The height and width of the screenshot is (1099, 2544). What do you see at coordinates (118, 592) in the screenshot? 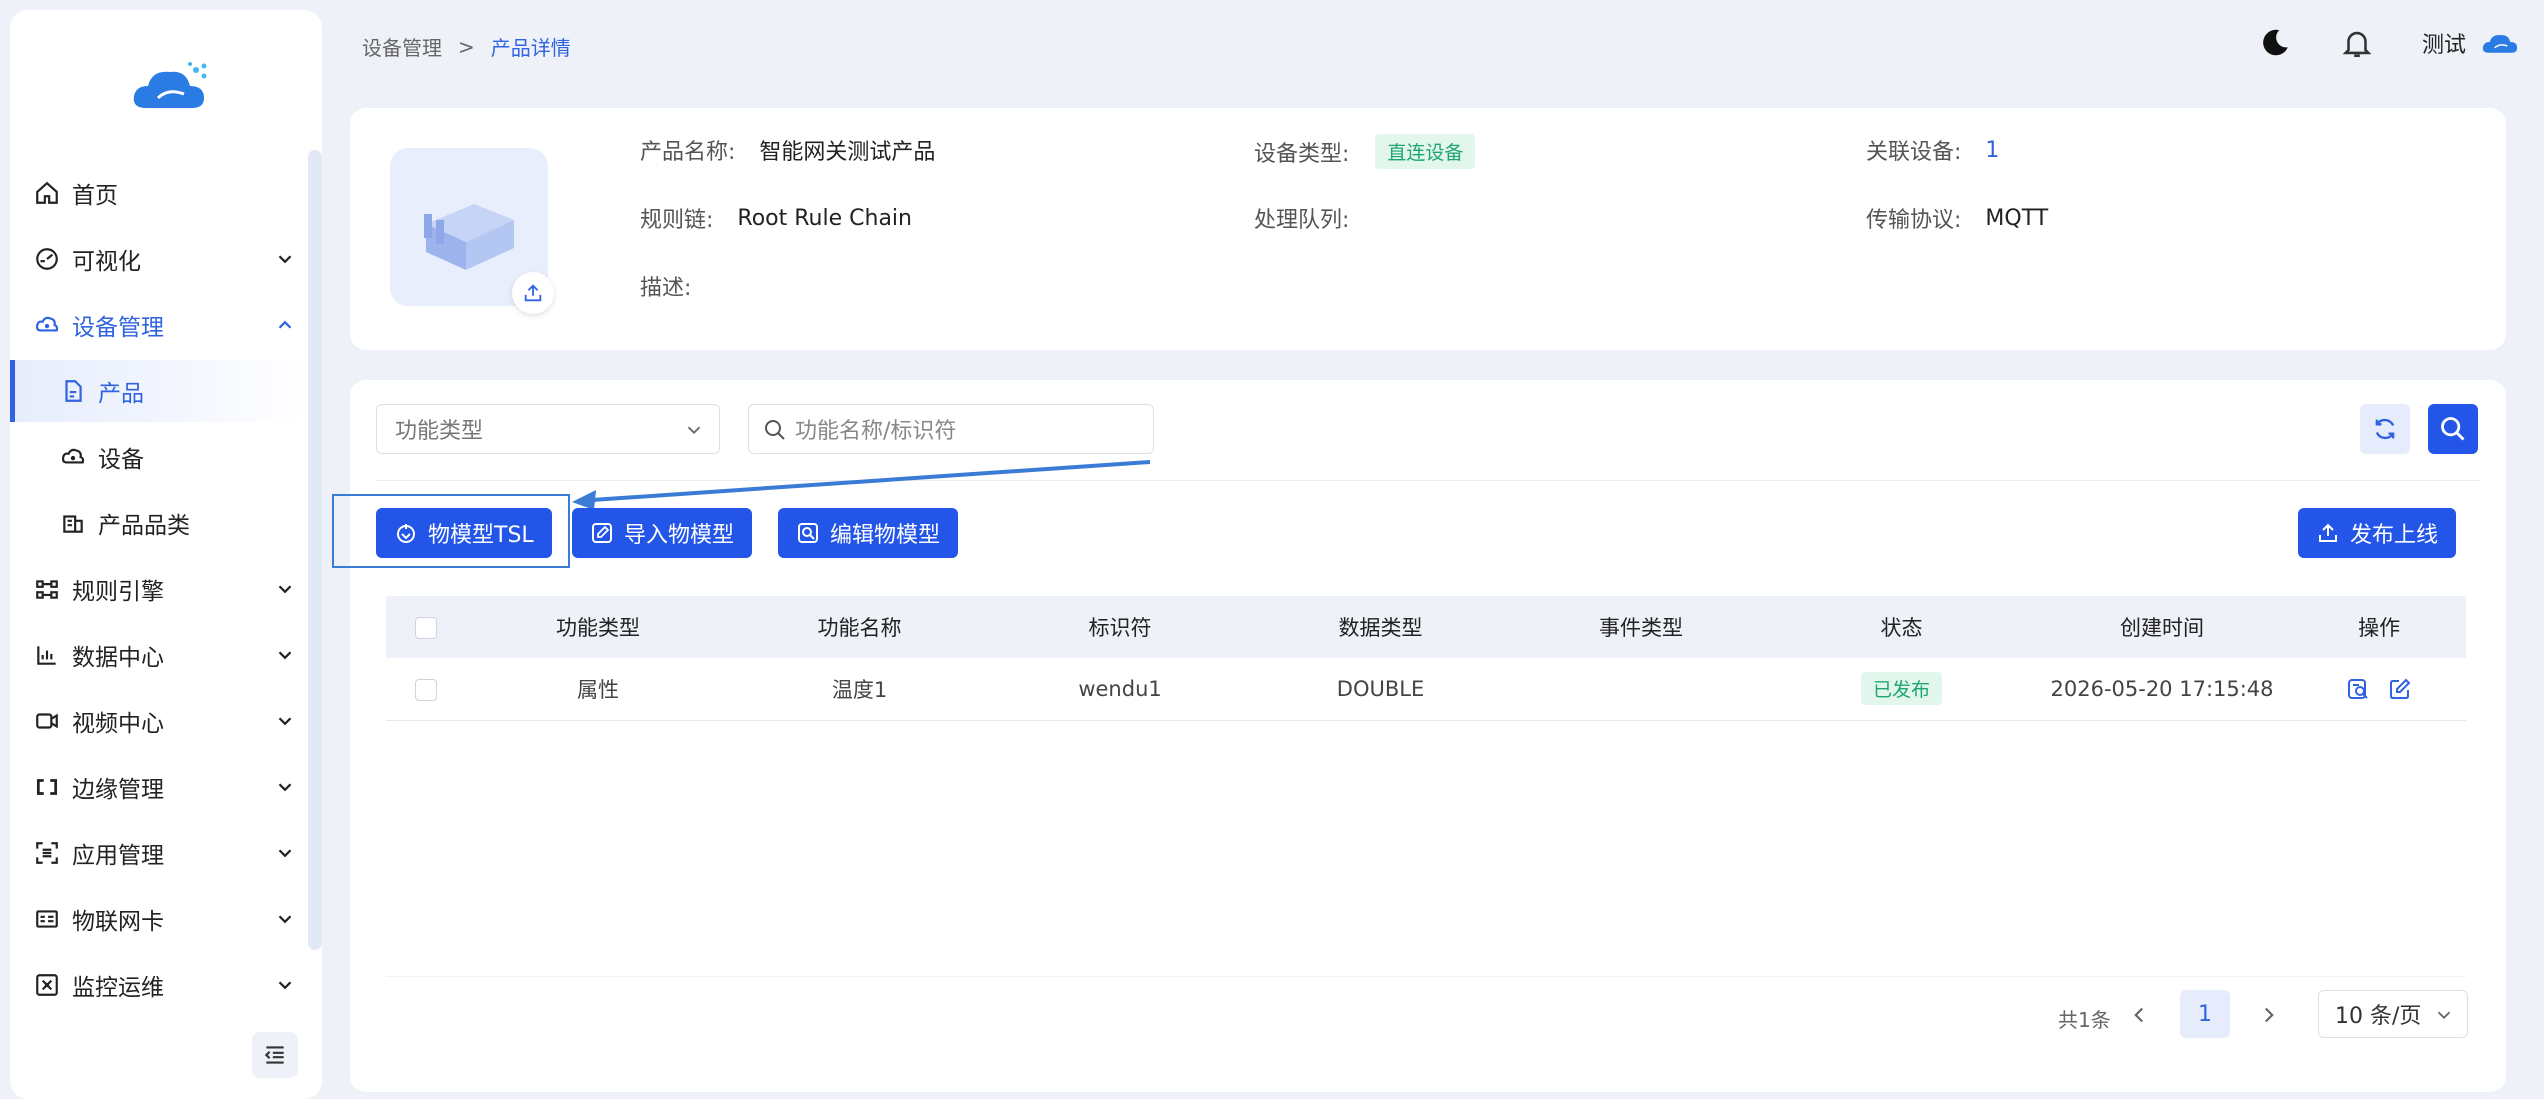
I see `sidebar-item-label: 规则引擎` at bounding box center [118, 592].